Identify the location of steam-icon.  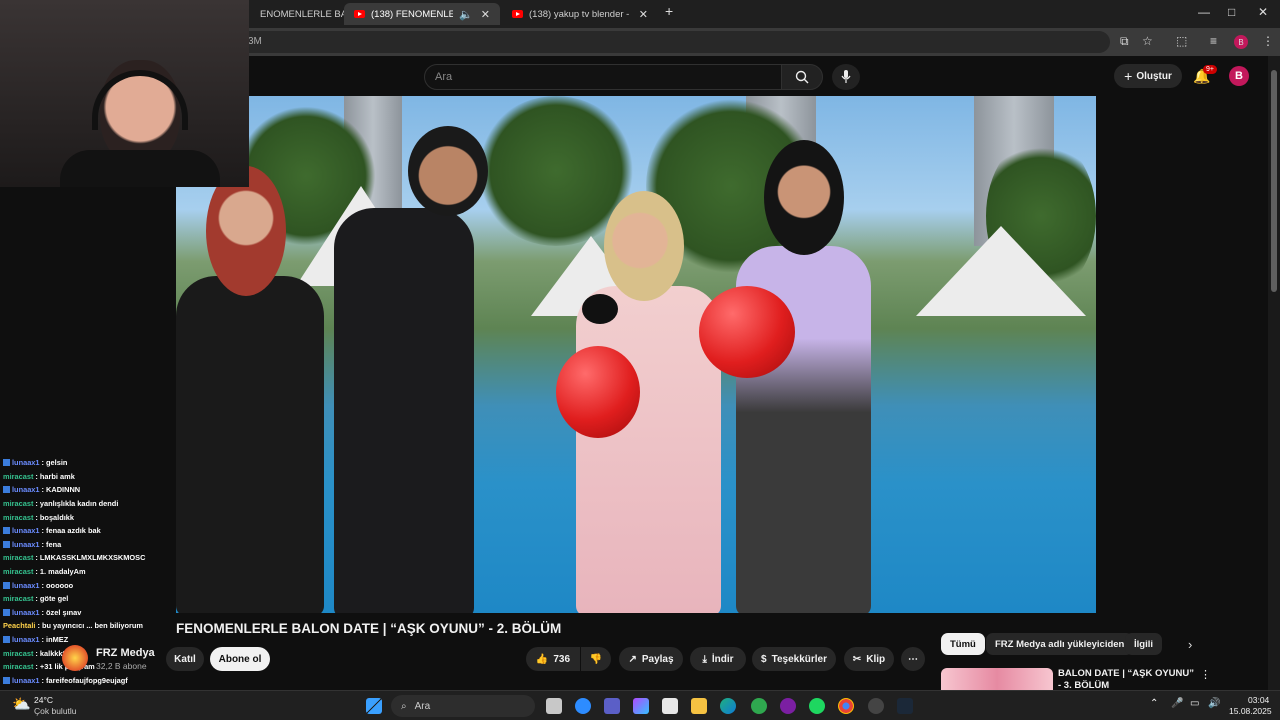
(905, 706).